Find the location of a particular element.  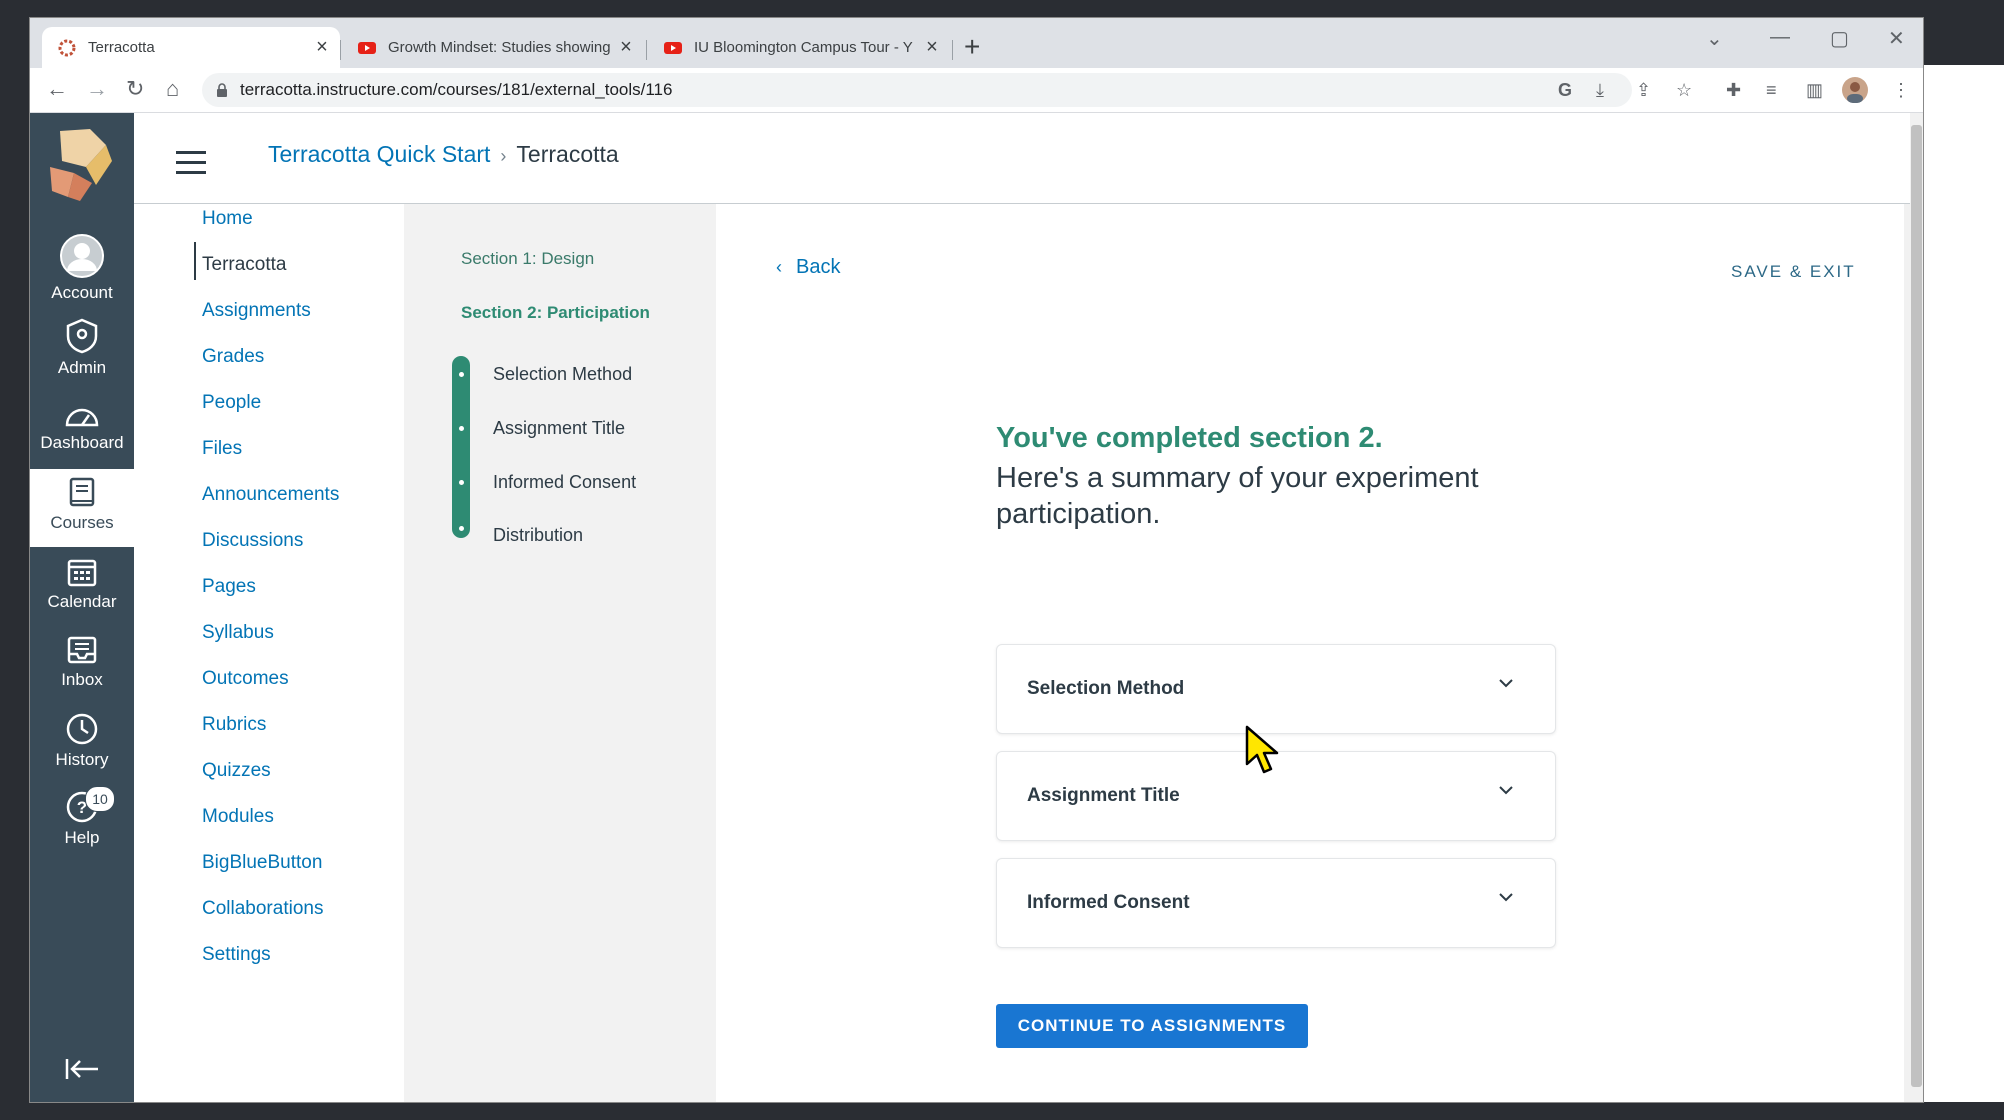

tab-search-icon: ⌄ is located at coordinates (1714, 38).